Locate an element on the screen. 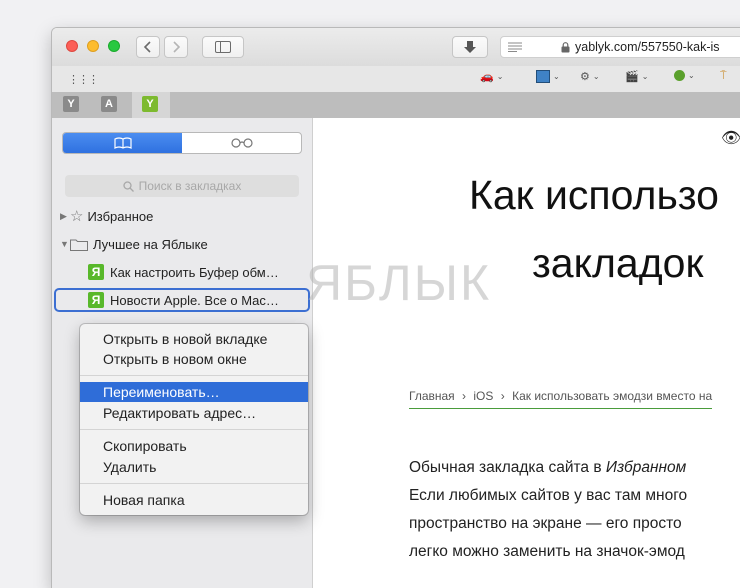 Image resolution: width=740 pixels, height=588 pixels. para-line: Если любимых сайтов у вас там много is located at coordinates (548, 495).